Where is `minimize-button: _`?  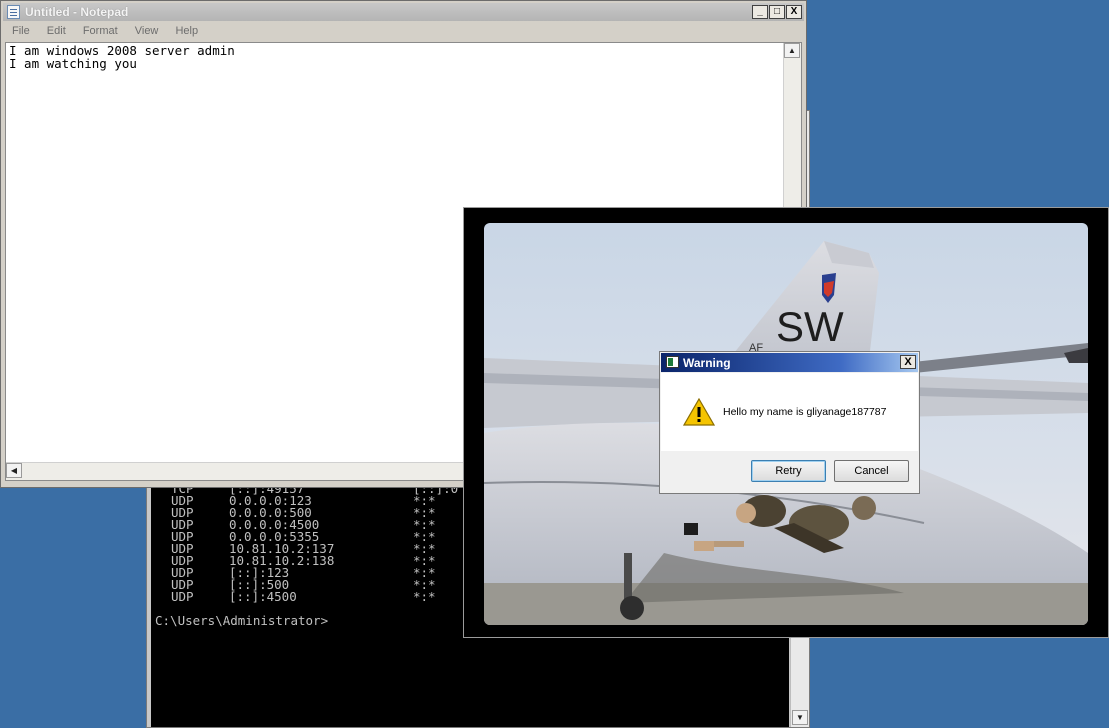
minimize-button: _ is located at coordinates (760, 12).